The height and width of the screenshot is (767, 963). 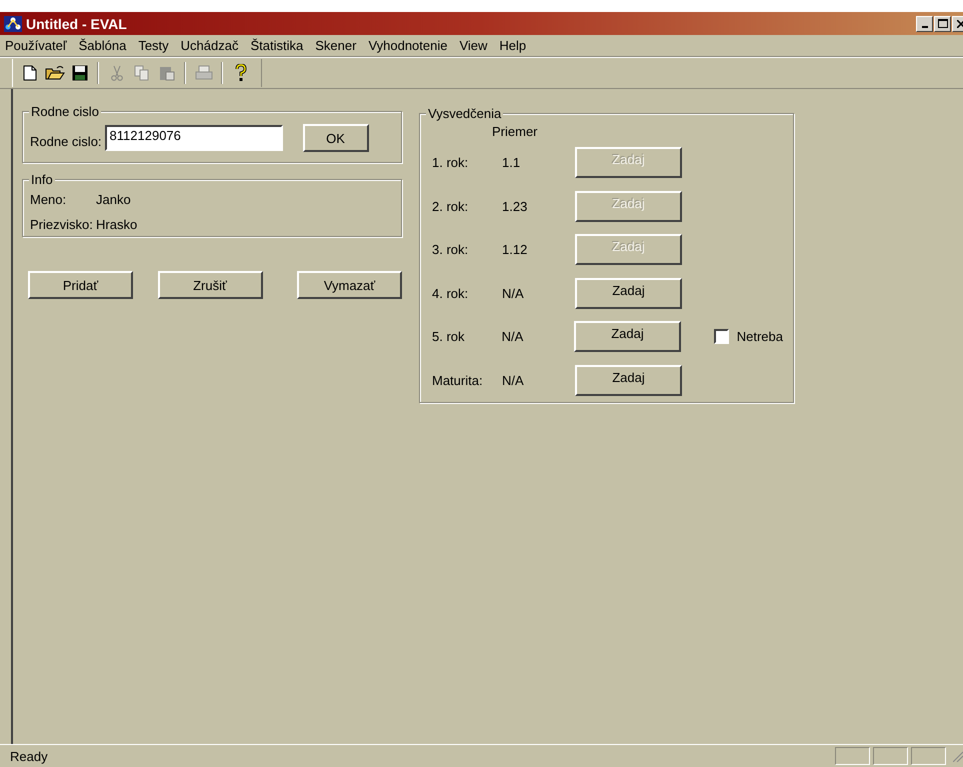 I want to click on average-value: 1.1, so click(x=512, y=162).